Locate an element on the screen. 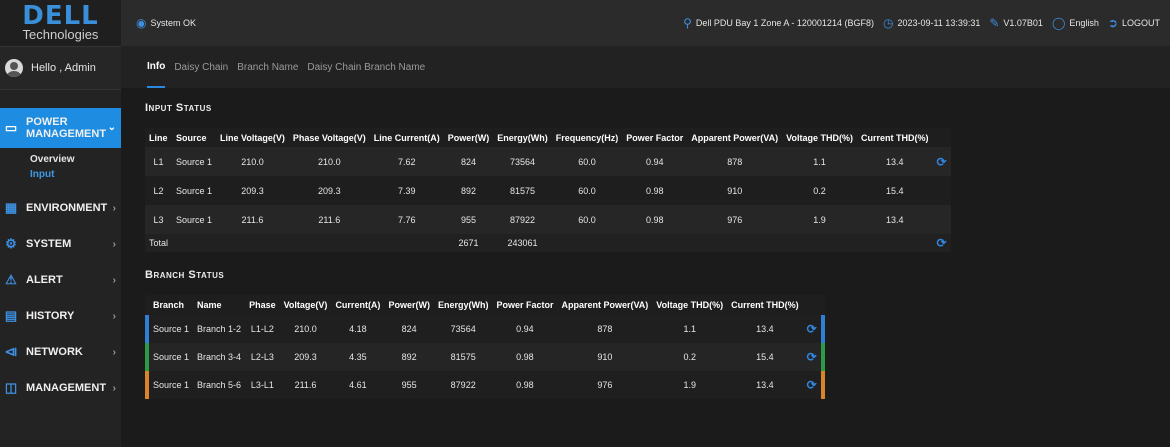 The image size is (1170, 447). tab-daisy-chain: Daisy Chain is located at coordinates (201, 67).